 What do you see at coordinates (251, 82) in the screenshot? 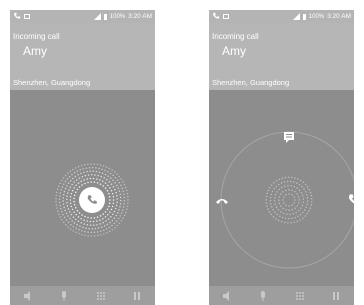
I see `caller-location: Shenzhen, Guangdong` at bounding box center [251, 82].